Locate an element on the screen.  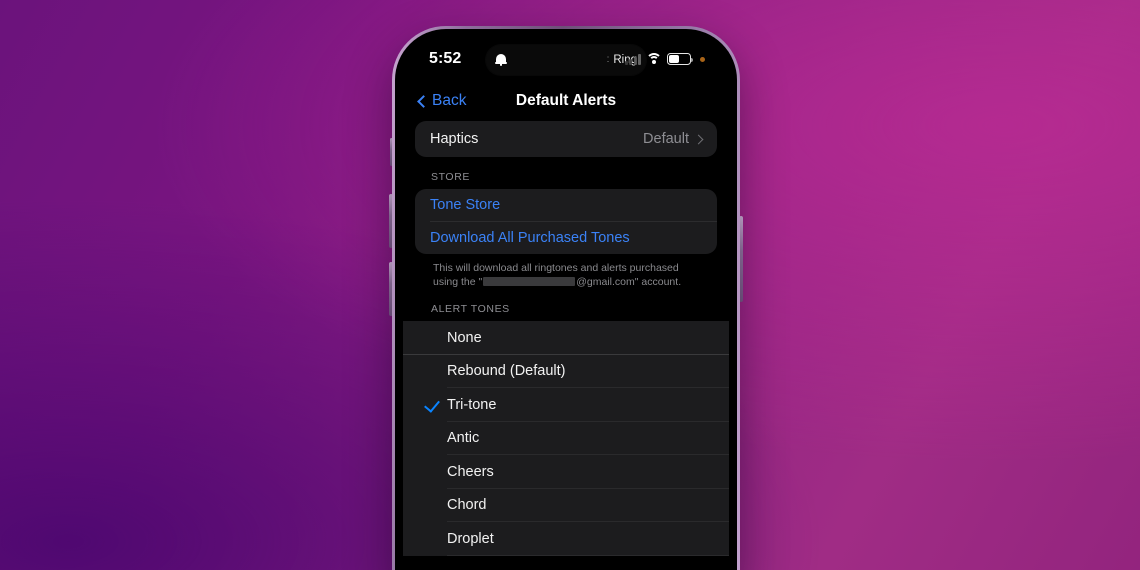
haptics-row: Haptics Default is located at coordinates (566, 139).